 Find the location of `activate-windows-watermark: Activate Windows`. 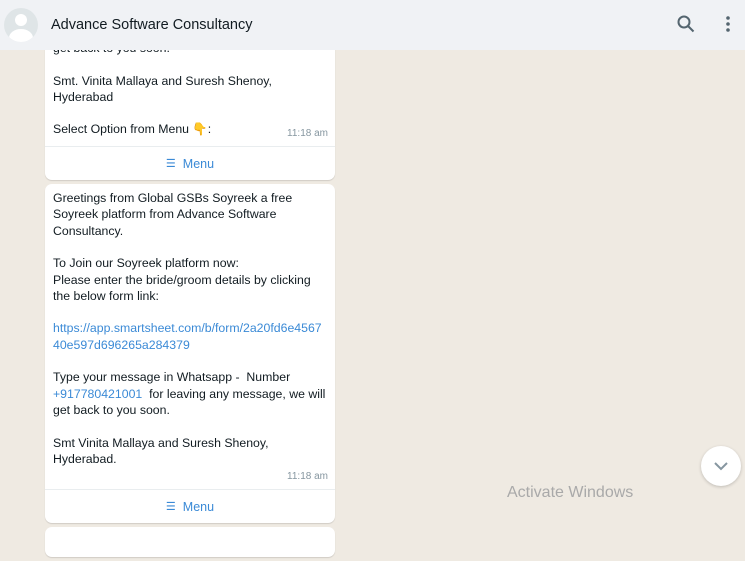

activate-windows-watermark: Activate Windows is located at coordinates (570, 492).